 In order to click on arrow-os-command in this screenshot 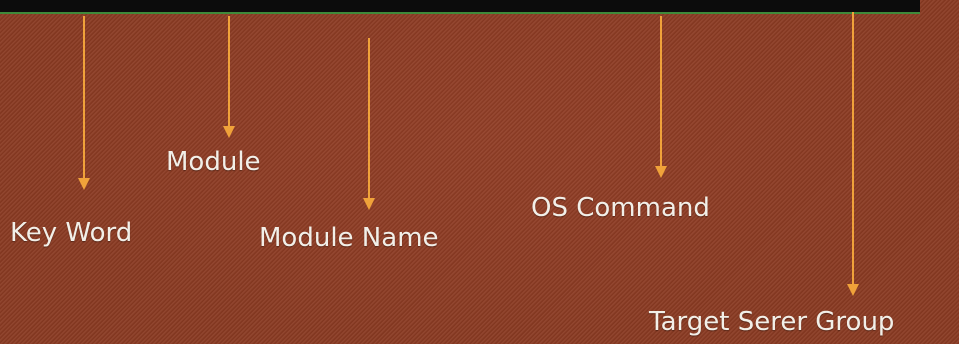, I will do `click(661, 97)`.